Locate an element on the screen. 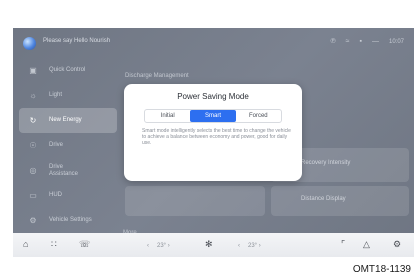 The height and width of the screenshot is (280, 414). status-icons: ℗ ≈ ▪ ― 10:07 is located at coordinates (367, 42).